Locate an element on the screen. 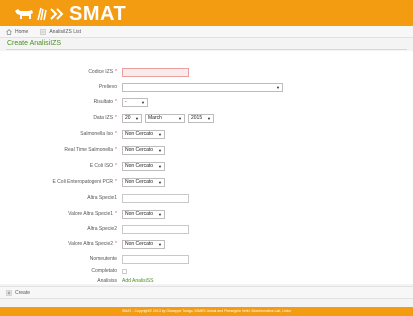  add-analisiss-link: Add AnalisiSS is located at coordinates (137, 281).